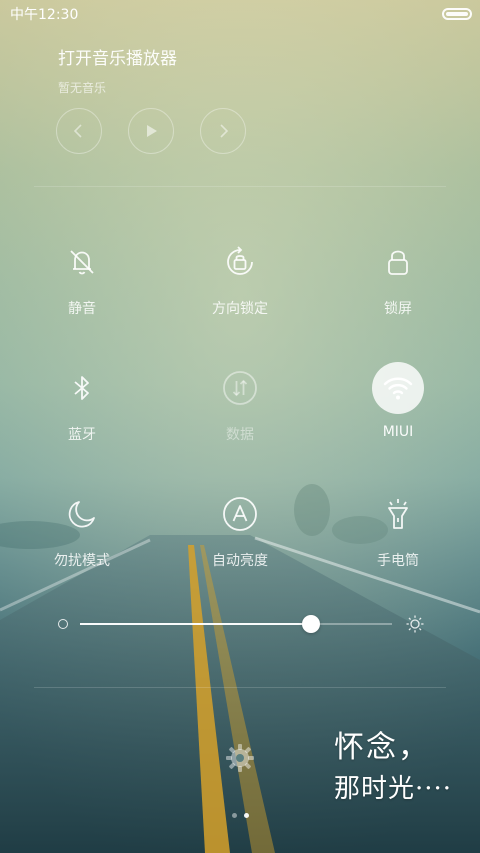 The height and width of the screenshot is (853, 480). What do you see at coordinates (398, 309) in the screenshot?
I see `toggle-label: 锁屏` at bounding box center [398, 309].